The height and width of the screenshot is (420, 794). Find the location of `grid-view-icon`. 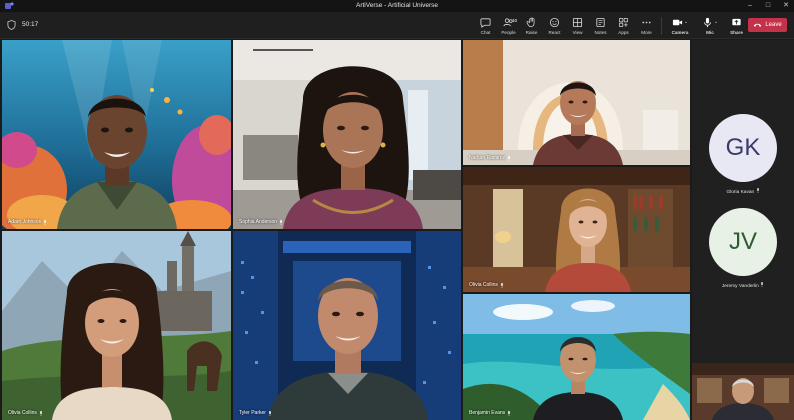

grid-view-icon is located at coordinates (577, 22).